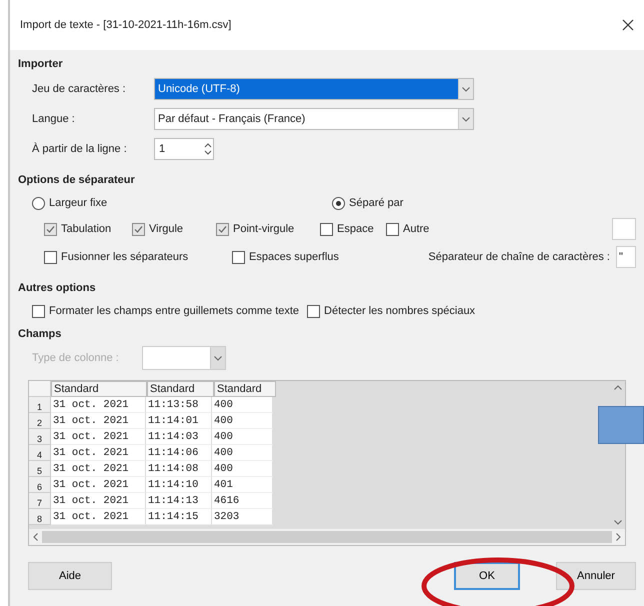 Image resolution: width=644 pixels, height=606 pixels. I want to click on checkbox-label: Espaces superflus, so click(294, 257).